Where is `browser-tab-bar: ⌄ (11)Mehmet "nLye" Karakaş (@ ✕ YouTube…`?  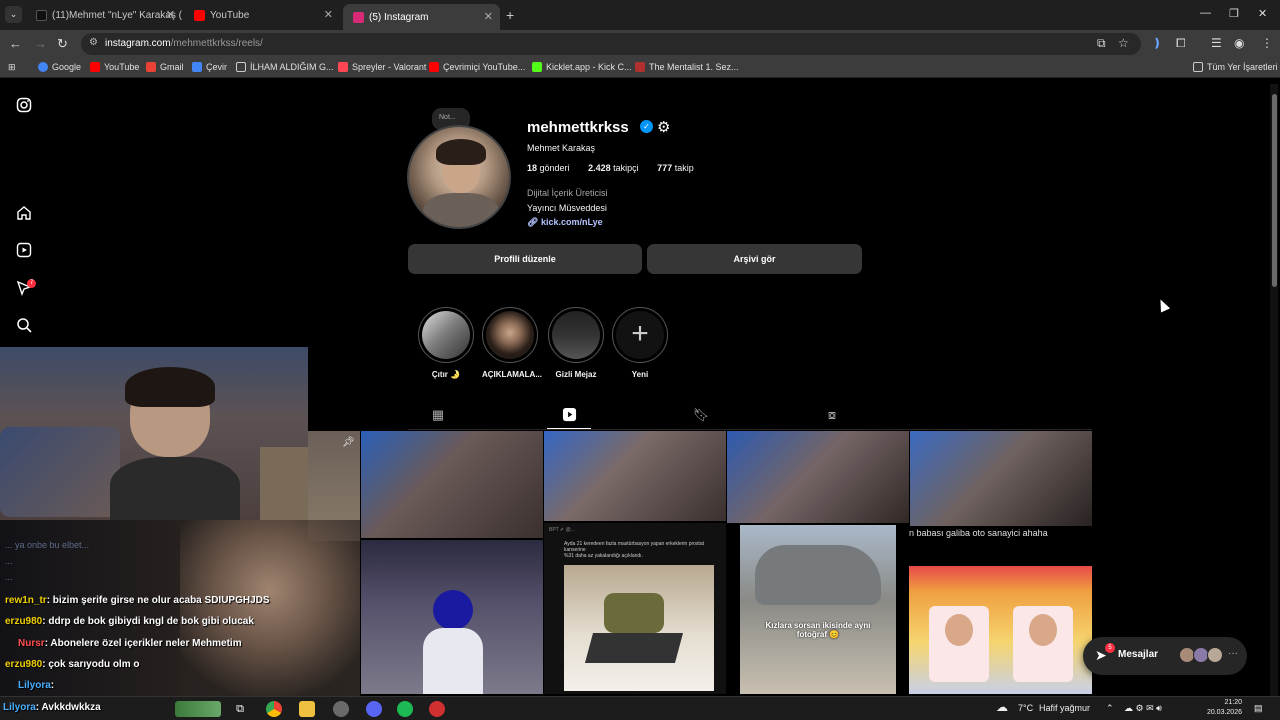
browser-tab-bar: ⌄ (11)Mehmet "nLye" Karakaş (@ ✕ YouTube… is located at coordinates (640, 15).